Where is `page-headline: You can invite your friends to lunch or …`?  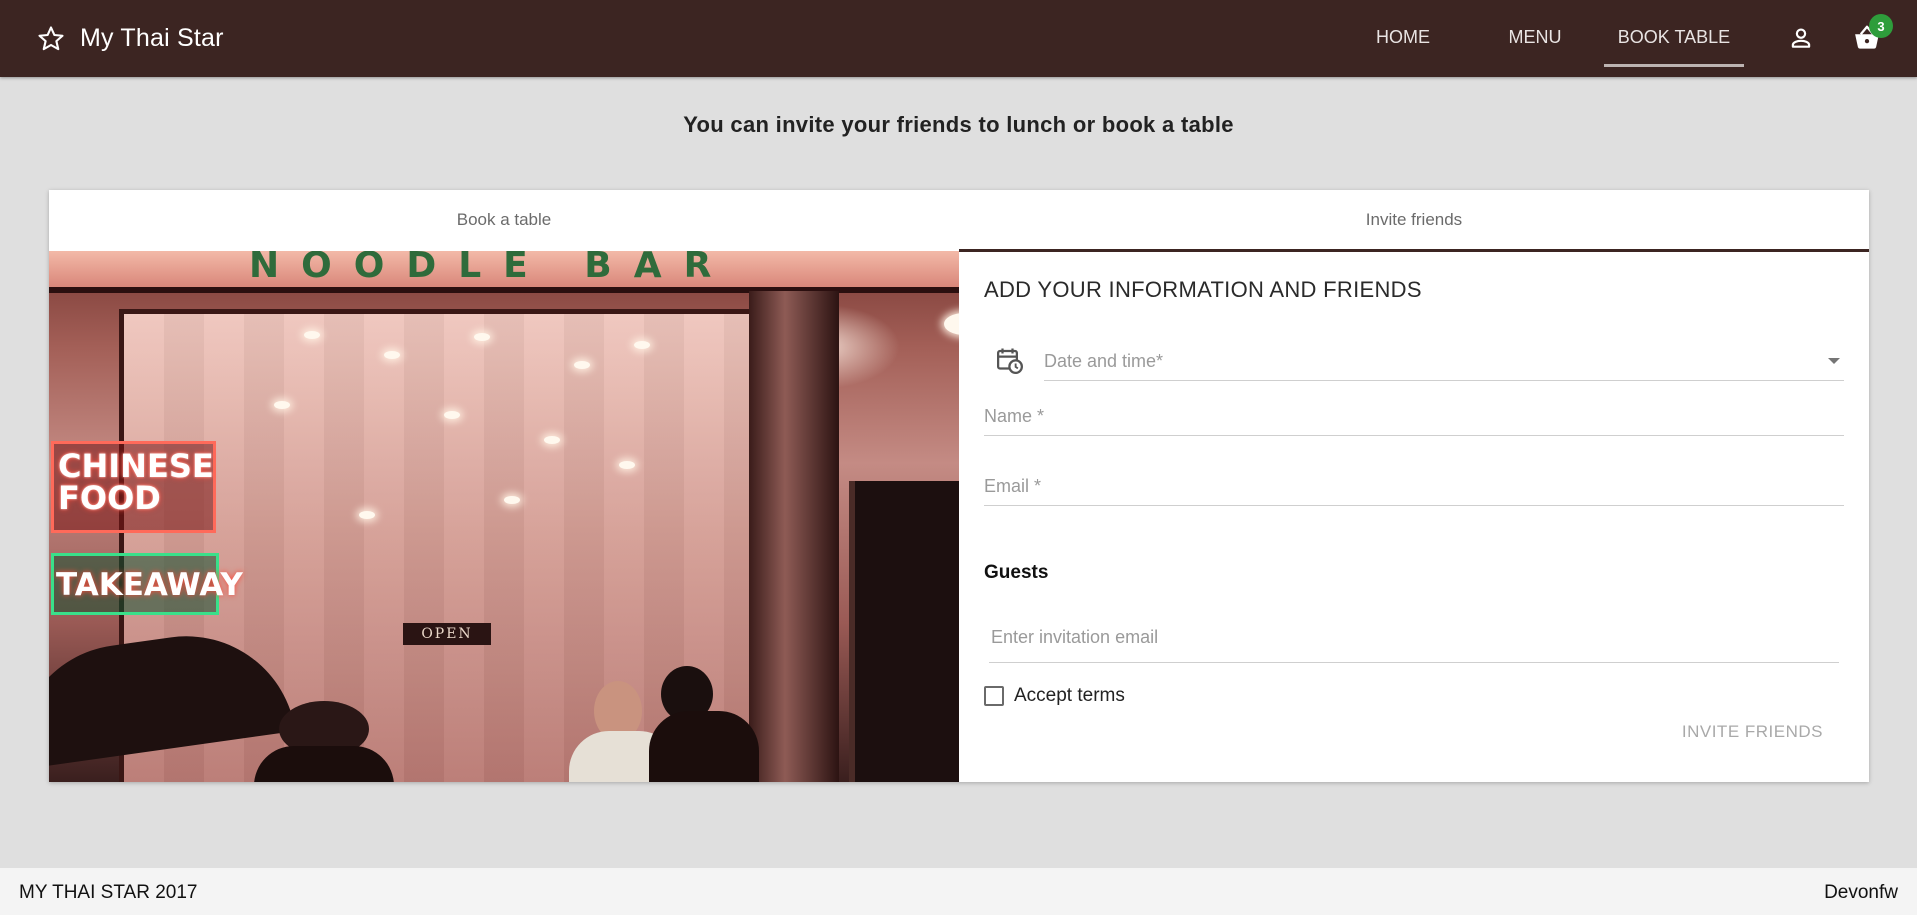
page-headline: You can invite your friends to lunch or … is located at coordinates (958, 124).